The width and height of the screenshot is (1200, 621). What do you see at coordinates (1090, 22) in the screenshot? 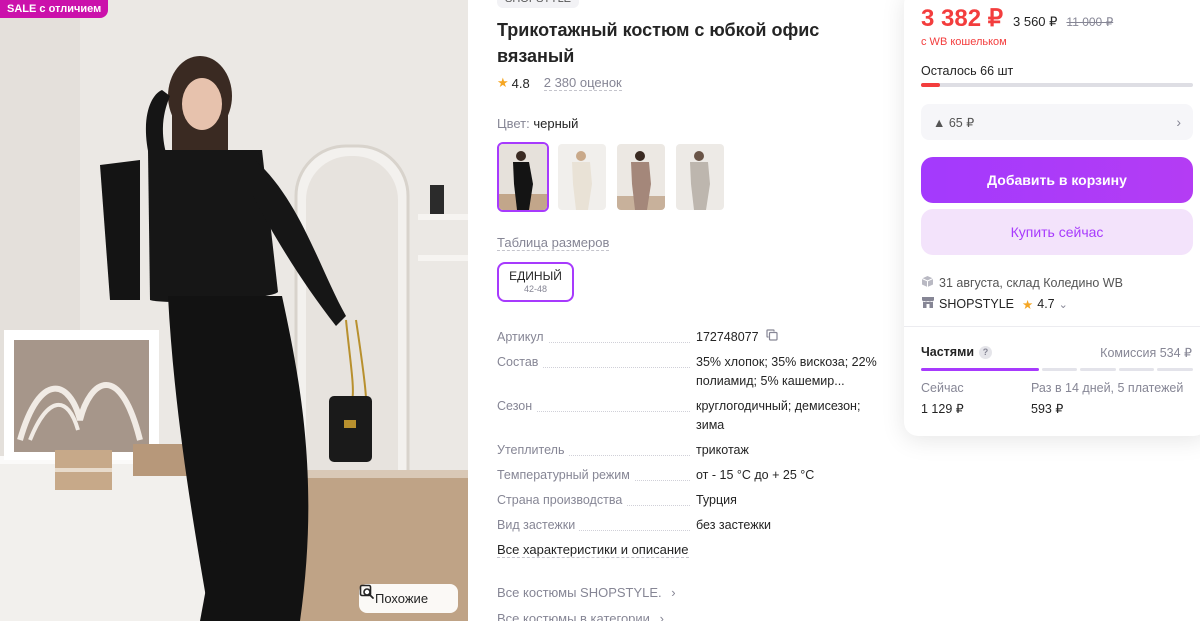
I see `price-old: 11 000 ₽` at bounding box center [1090, 22].